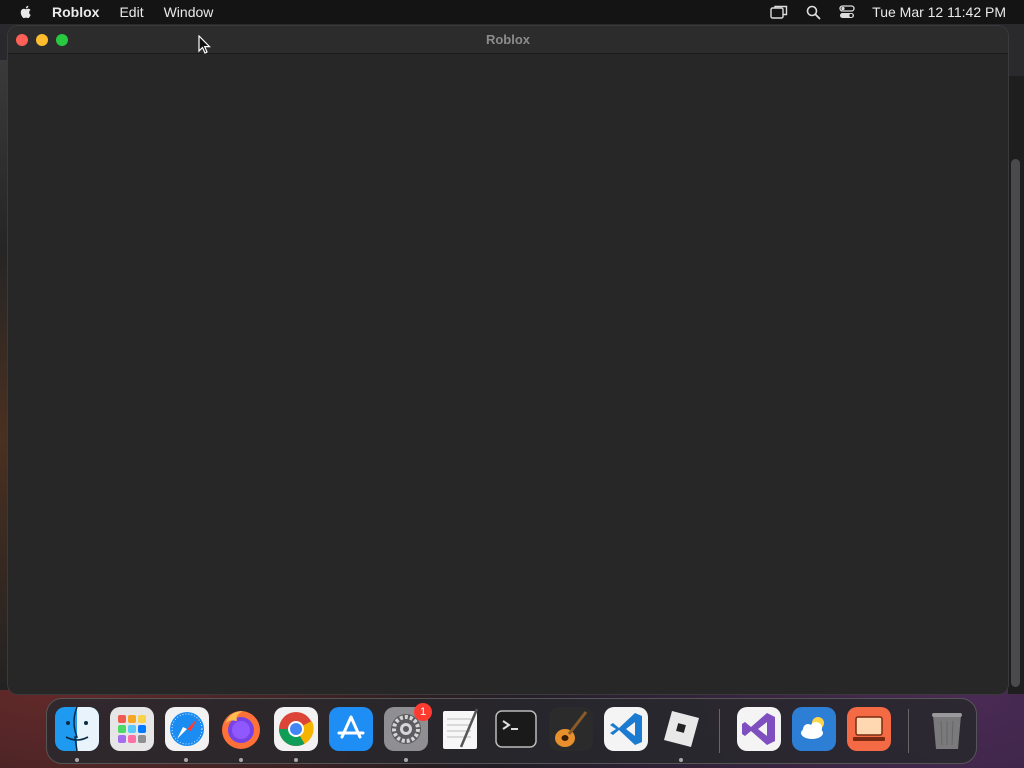  I want to click on scrollbar-thumb, so click(1015, 423).